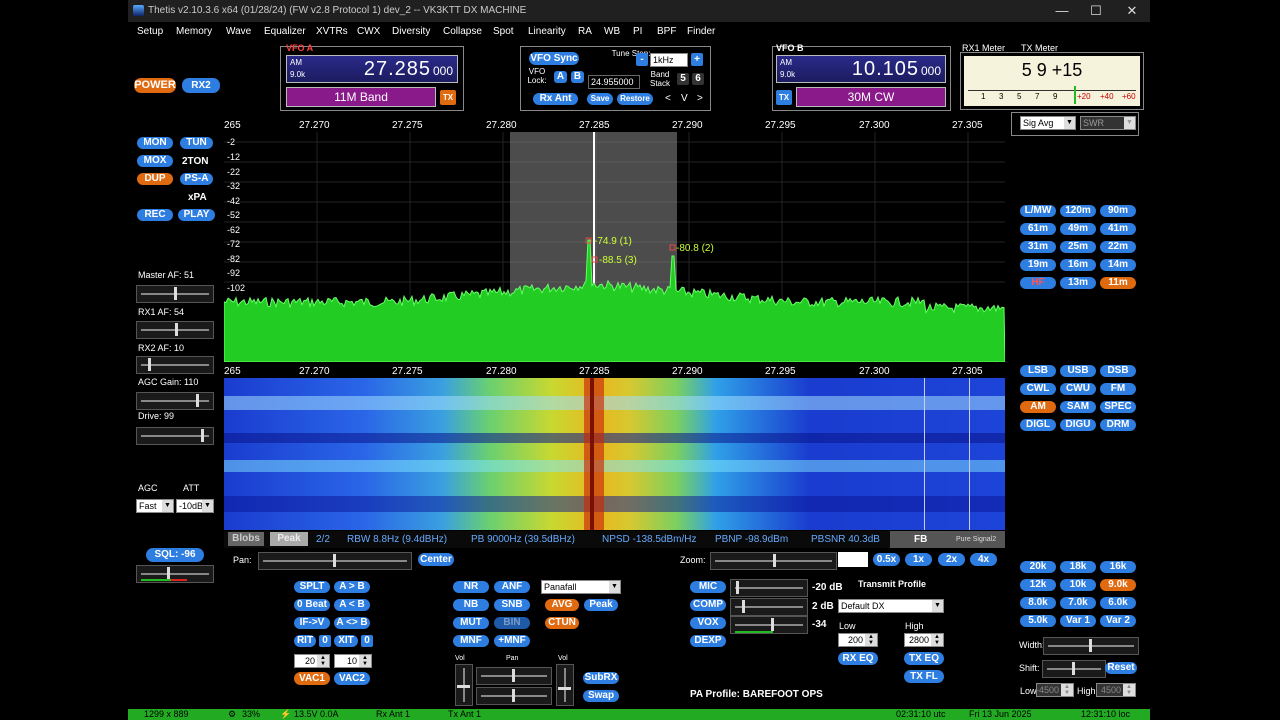  What do you see at coordinates (1055, 690) in the screenshot?
I see `filter-low-input: -4500 ▲ ▼` at bounding box center [1055, 690].